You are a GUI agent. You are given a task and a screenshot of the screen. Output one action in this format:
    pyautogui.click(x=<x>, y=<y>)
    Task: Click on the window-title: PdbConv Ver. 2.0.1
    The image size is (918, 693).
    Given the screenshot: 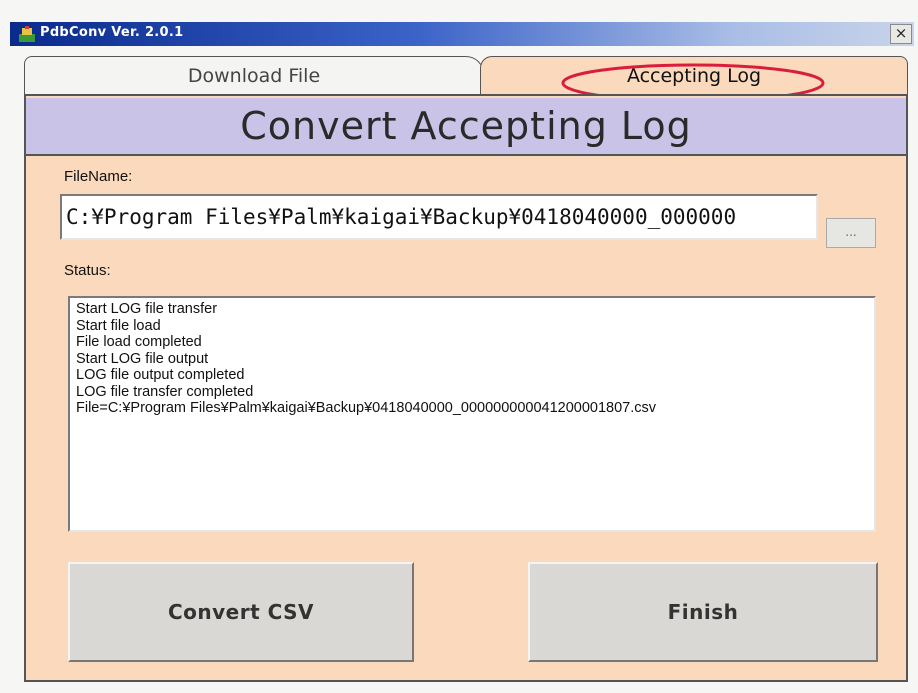 What is the action you would take?
    pyautogui.click(x=112, y=32)
    